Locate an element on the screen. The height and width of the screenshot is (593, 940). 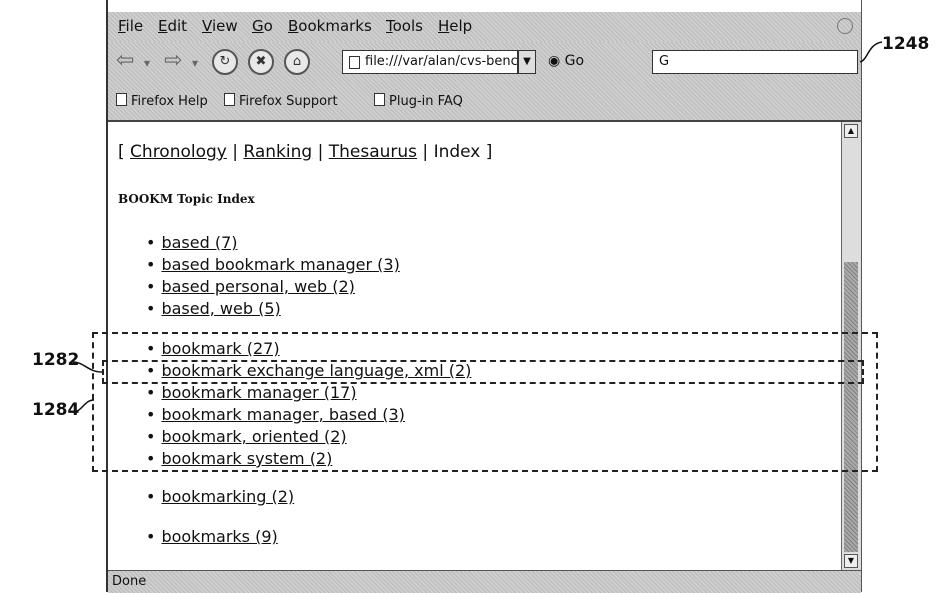
back-icon: ⇦ is located at coordinates (125, 60).